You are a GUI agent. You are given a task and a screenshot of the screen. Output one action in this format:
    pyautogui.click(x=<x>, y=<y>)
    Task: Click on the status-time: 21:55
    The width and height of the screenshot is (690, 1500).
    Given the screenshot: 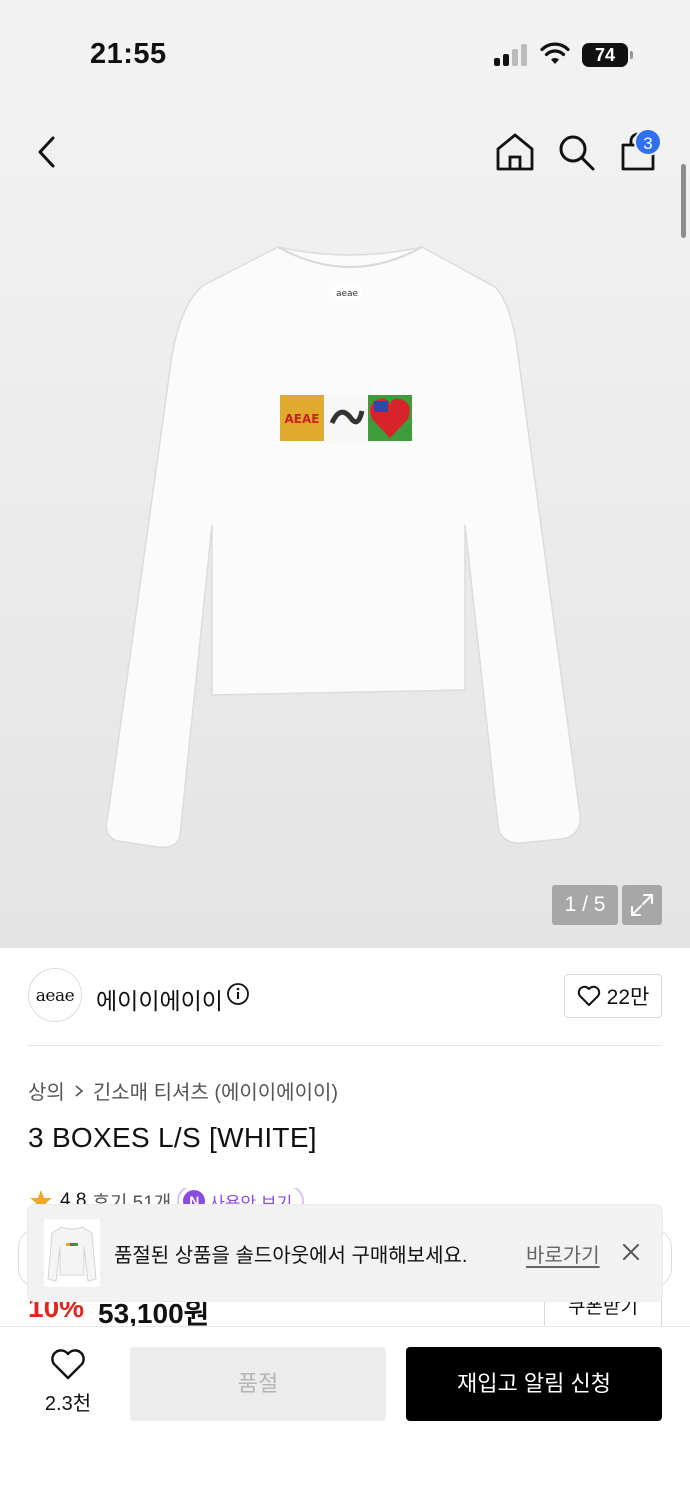 What is the action you would take?
    pyautogui.click(x=128, y=54)
    